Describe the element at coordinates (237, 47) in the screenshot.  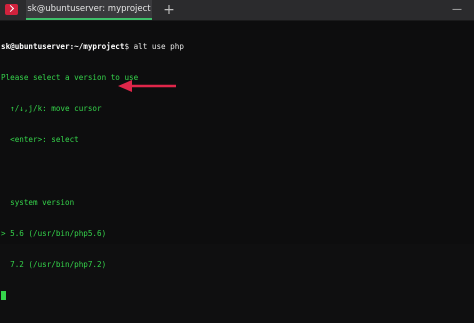
I see `command-line: sk@ubuntuserver:~/myproject$ alt use php` at that location.